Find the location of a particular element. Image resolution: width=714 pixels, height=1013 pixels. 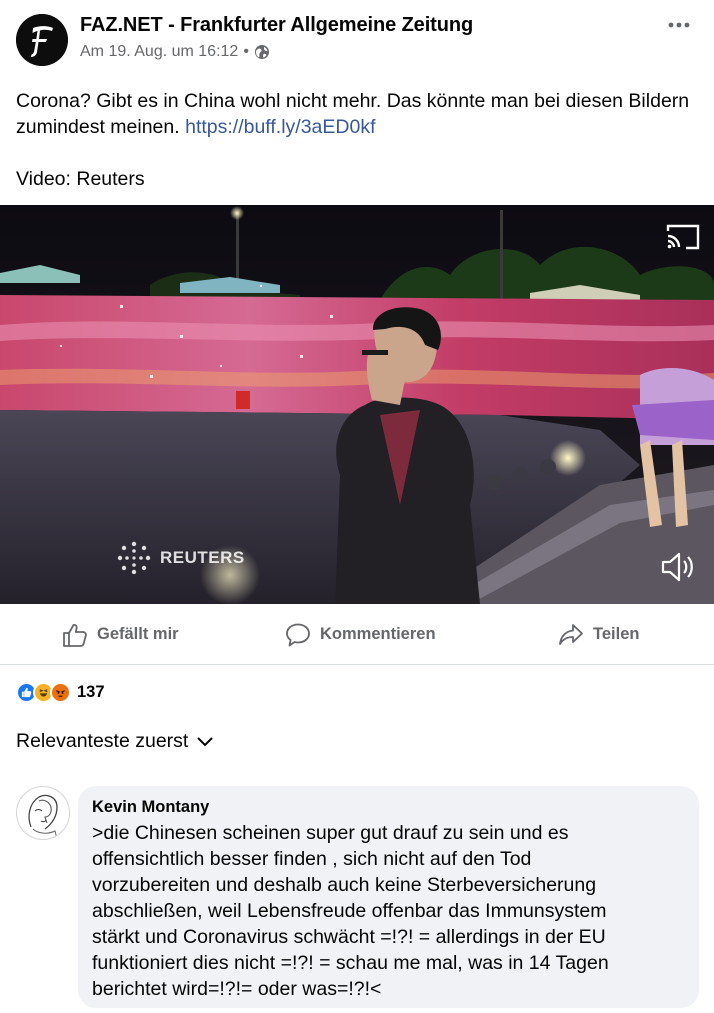

share-label: Teilen is located at coordinates (616, 634).